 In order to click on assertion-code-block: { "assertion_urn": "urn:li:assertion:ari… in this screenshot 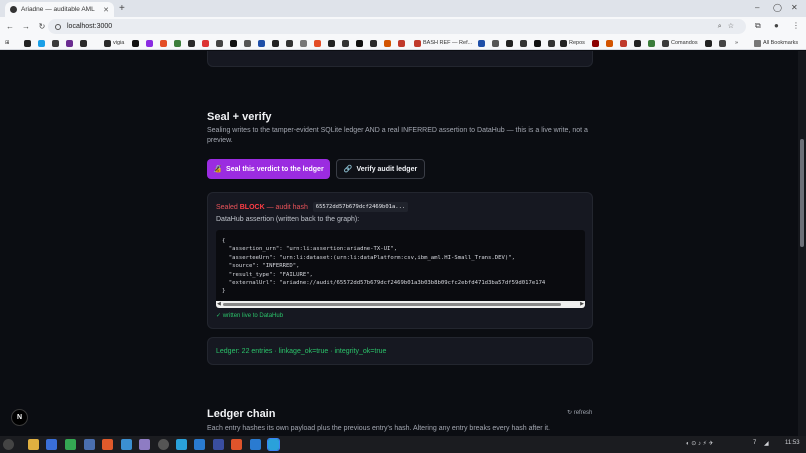, I will do `click(400, 269)`.